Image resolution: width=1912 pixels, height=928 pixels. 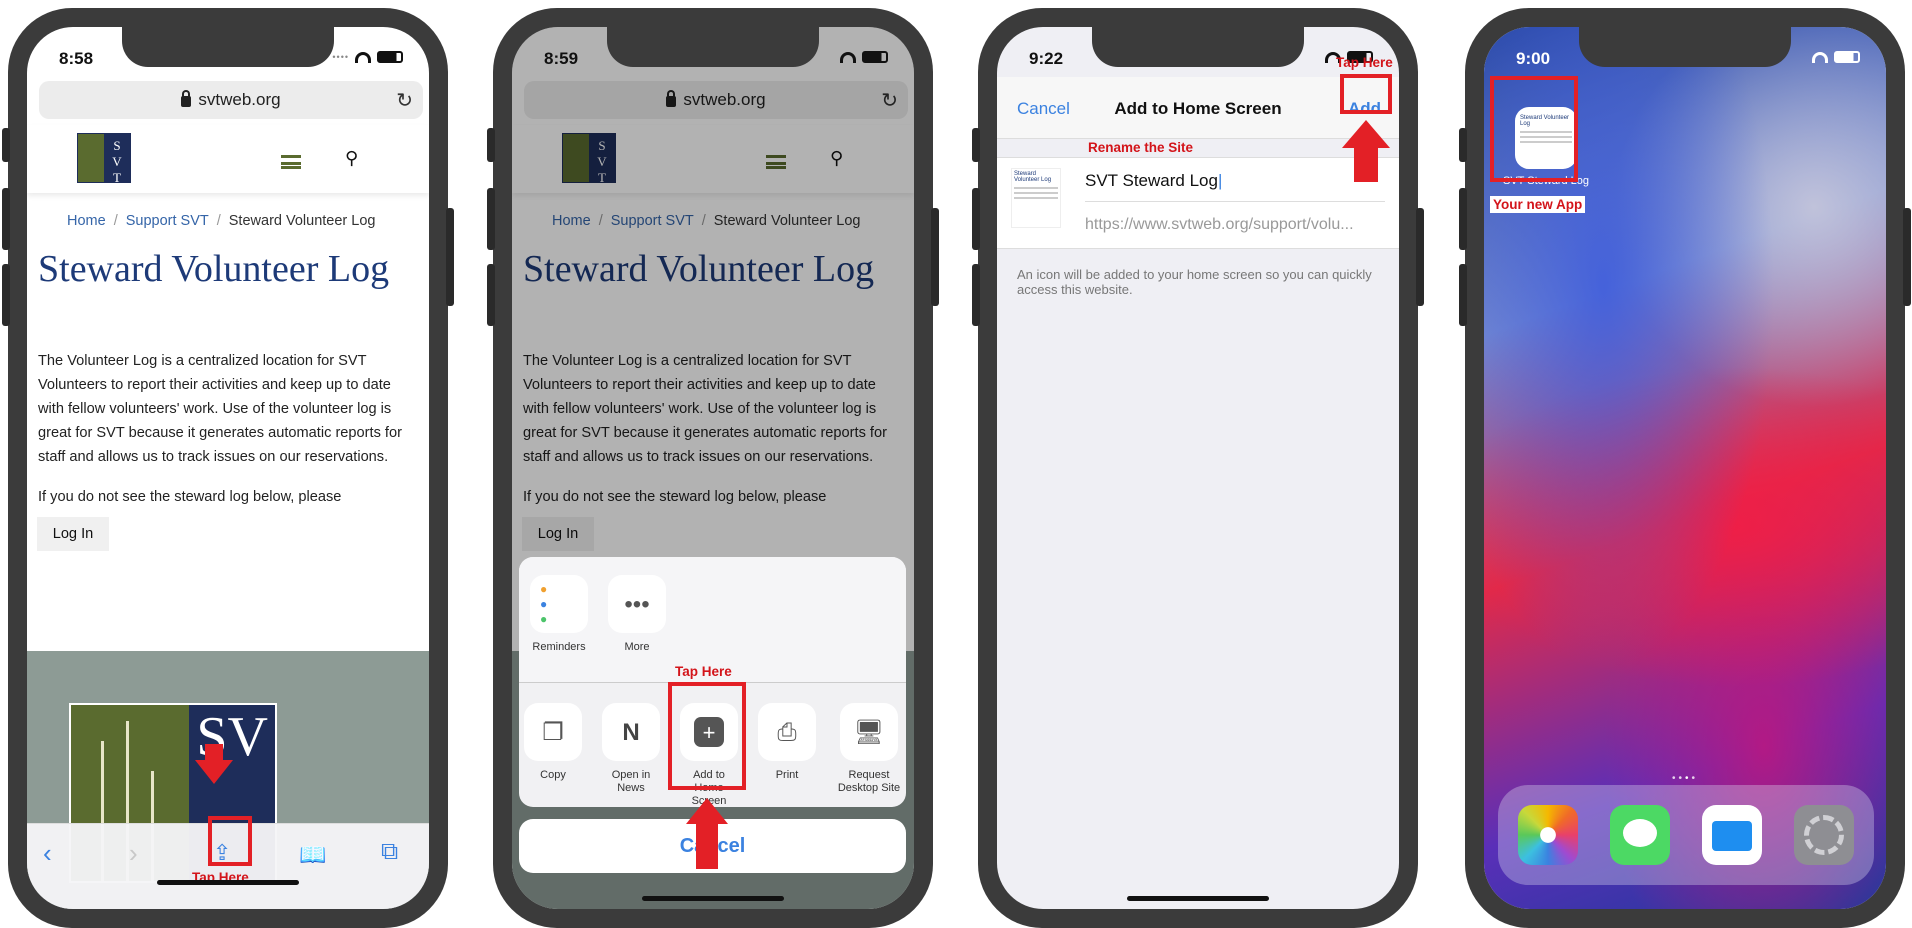 What do you see at coordinates (1235, 184) in the screenshot?
I see `site-name-input: SVT Steward Log|` at bounding box center [1235, 184].